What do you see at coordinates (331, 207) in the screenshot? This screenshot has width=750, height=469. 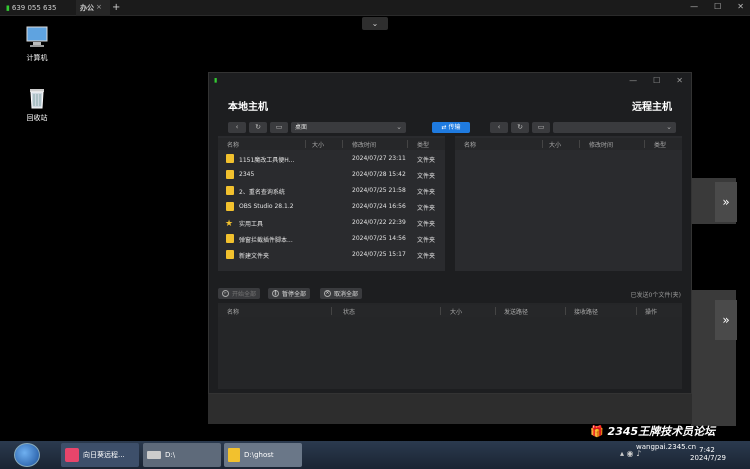 I see `file-row: OBS Studio 28.1.2 2024/07/24 16:56 文件夹` at bounding box center [331, 207].